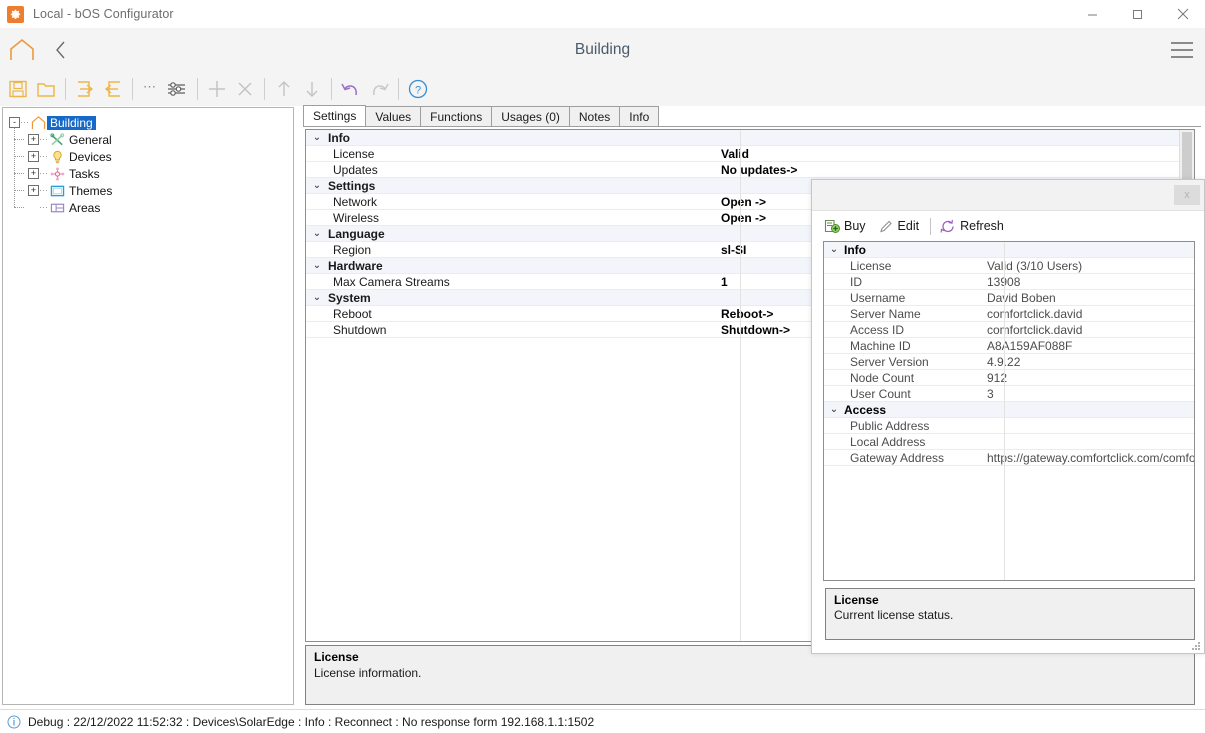 This screenshot has height=733, width=1205. Describe the element at coordinates (1008, 195) in the screenshot. I see `dialog-title-bar: x` at that location.